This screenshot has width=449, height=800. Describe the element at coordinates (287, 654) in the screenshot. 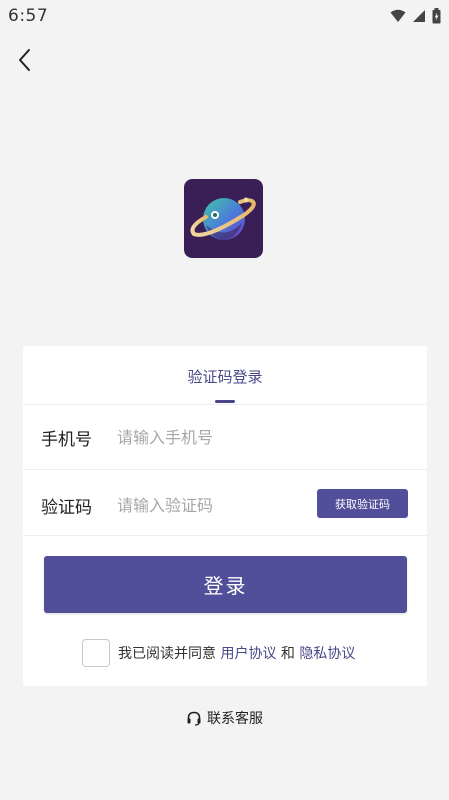

I see `agreement-conjunction: 和` at that location.